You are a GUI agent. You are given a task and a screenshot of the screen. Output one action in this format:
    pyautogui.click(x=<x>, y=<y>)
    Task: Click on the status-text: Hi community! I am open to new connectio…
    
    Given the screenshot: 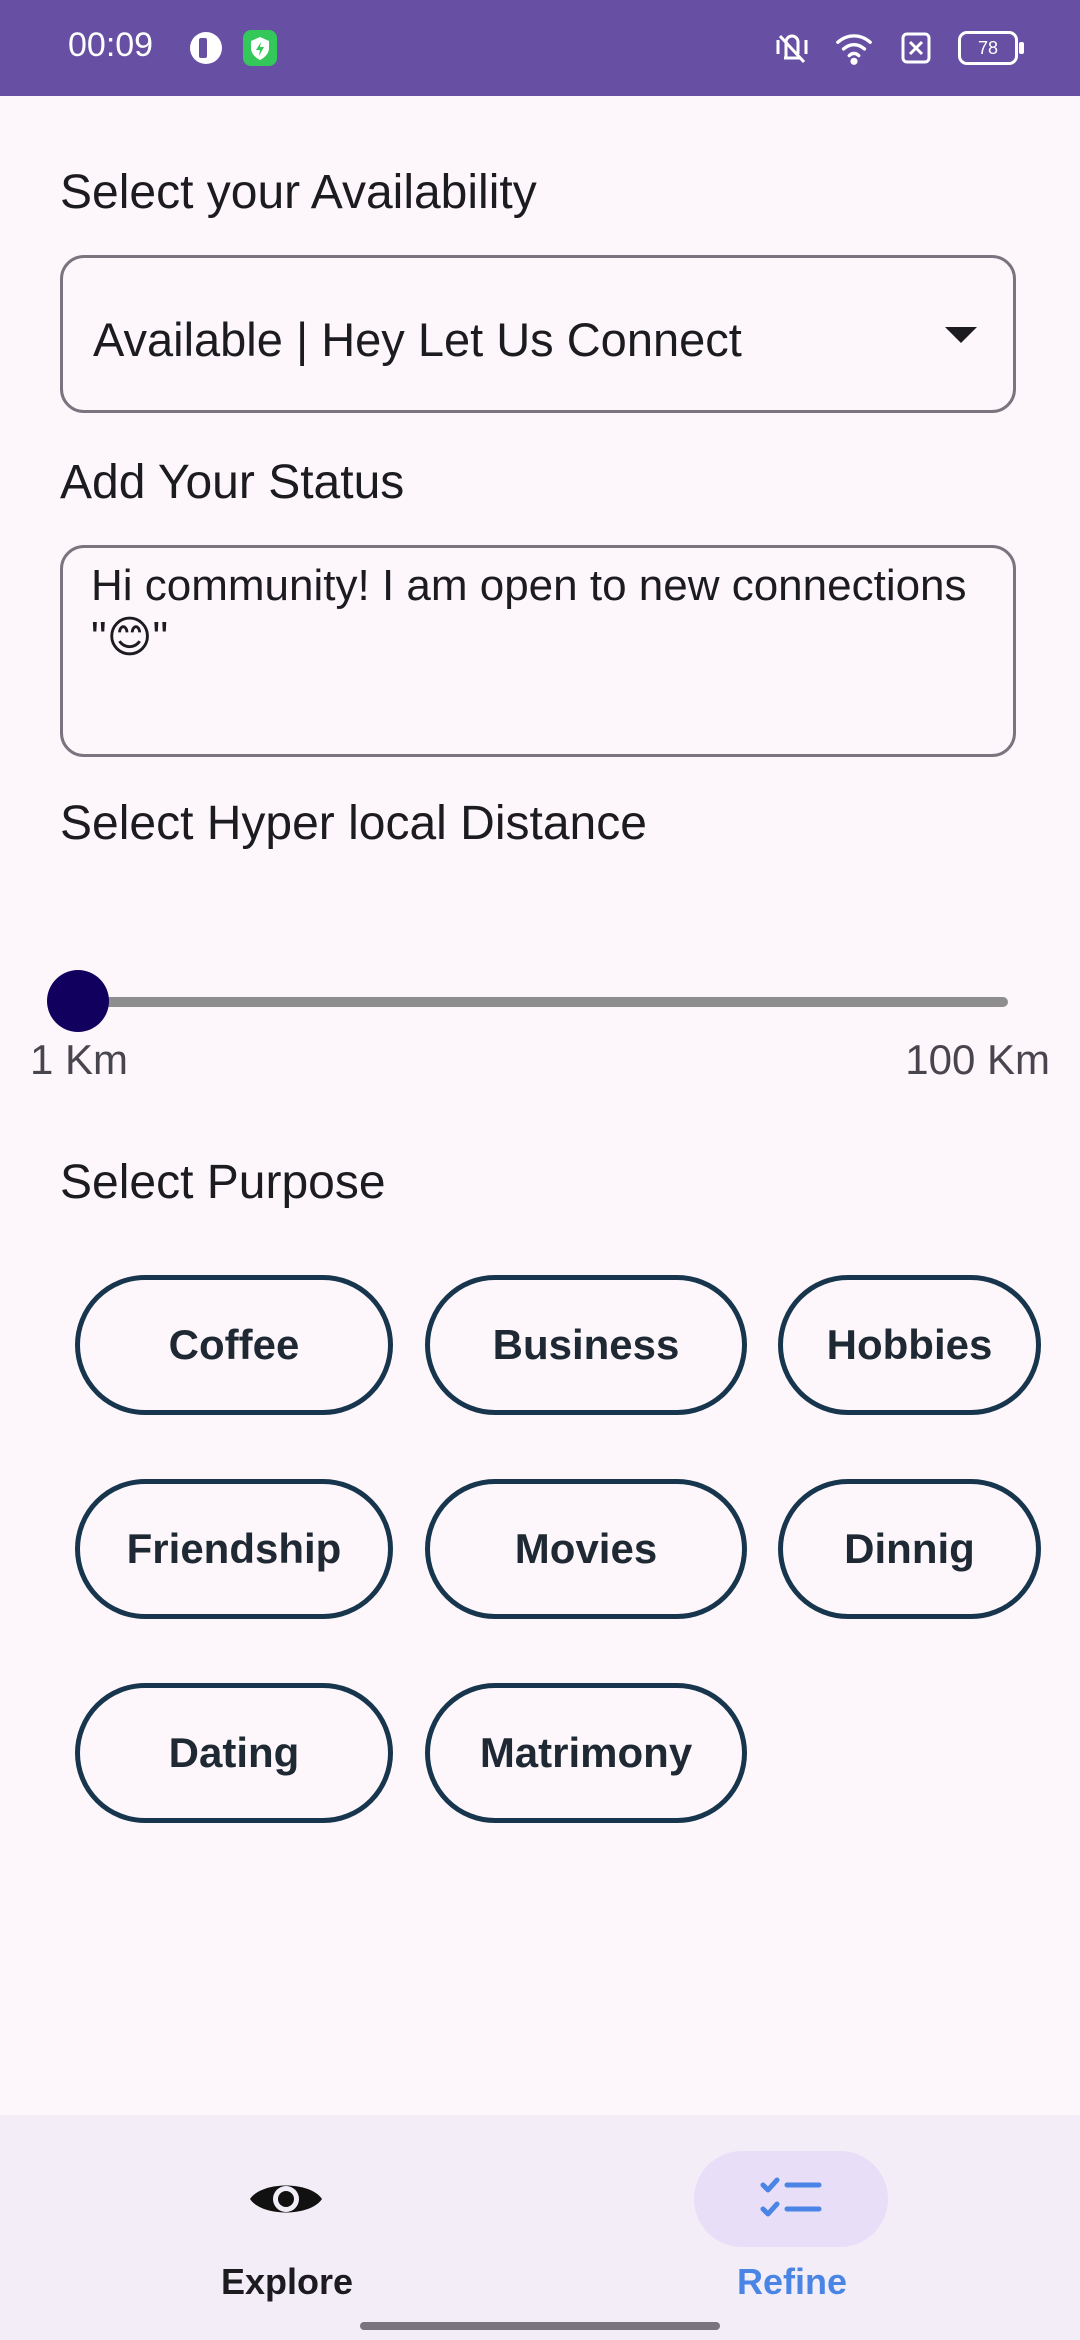 What is the action you would take?
    pyautogui.click(x=529, y=611)
    